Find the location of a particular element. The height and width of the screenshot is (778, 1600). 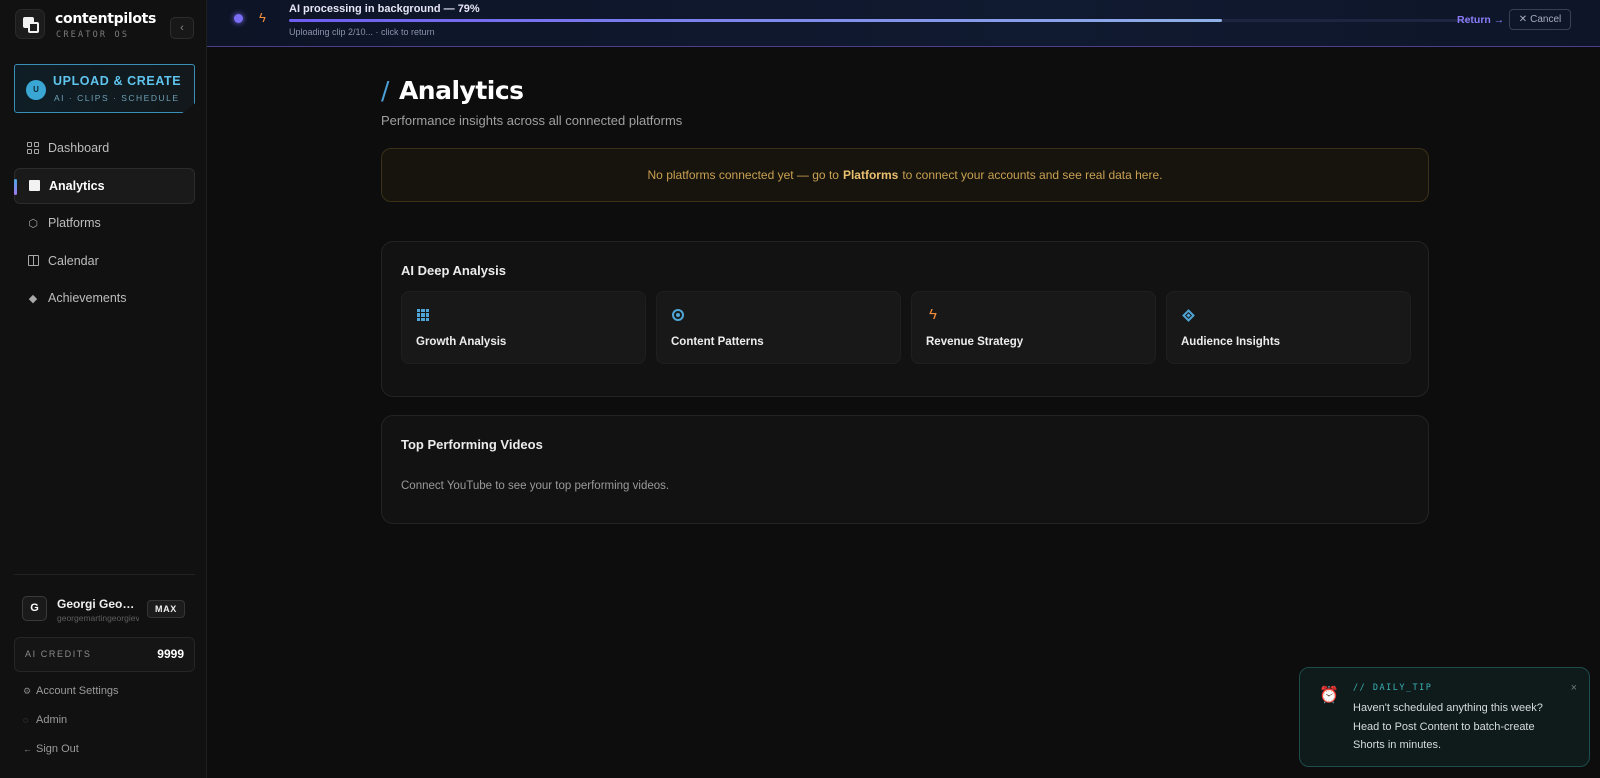

audience-insights-button: Audience Insights is located at coordinates (1288, 327).